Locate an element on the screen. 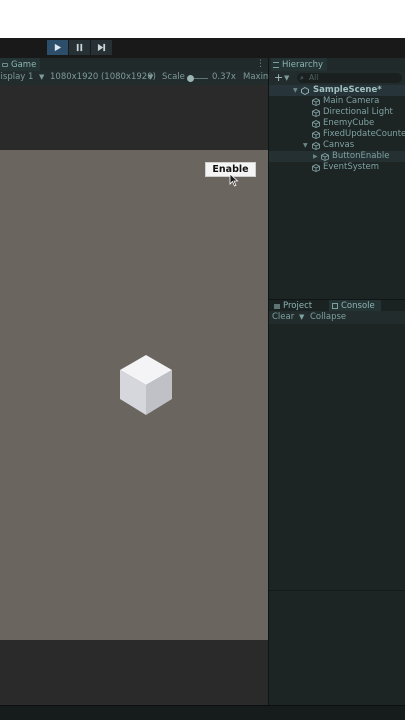 The height and width of the screenshot is (720, 405). tab-hierarchy: Hierarchy is located at coordinates (299, 64).